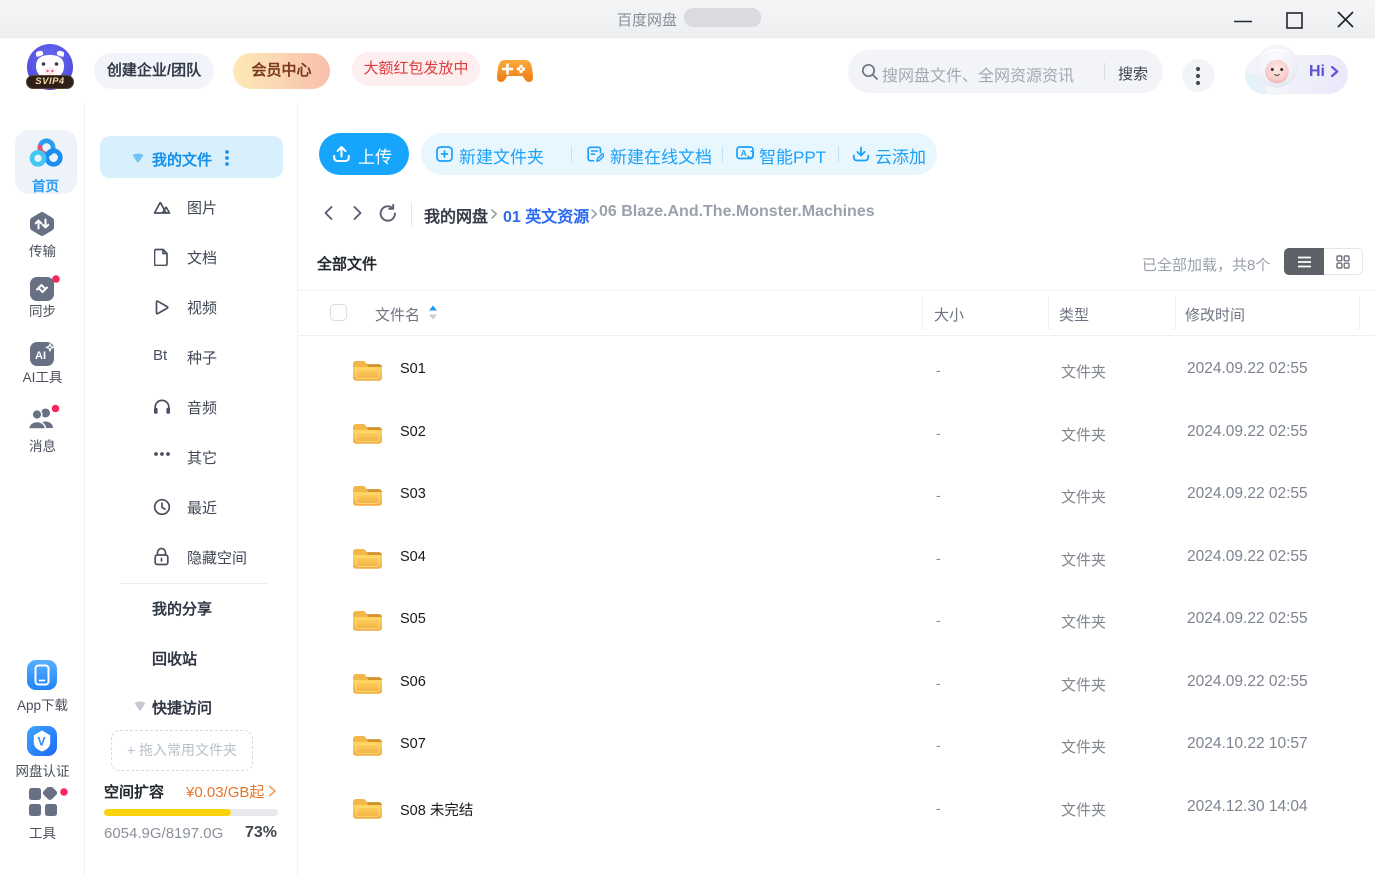 The image size is (1375, 875). Describe the element at coordinates (744, 153) in the screenshot. I see `svg-text: A` at that location.